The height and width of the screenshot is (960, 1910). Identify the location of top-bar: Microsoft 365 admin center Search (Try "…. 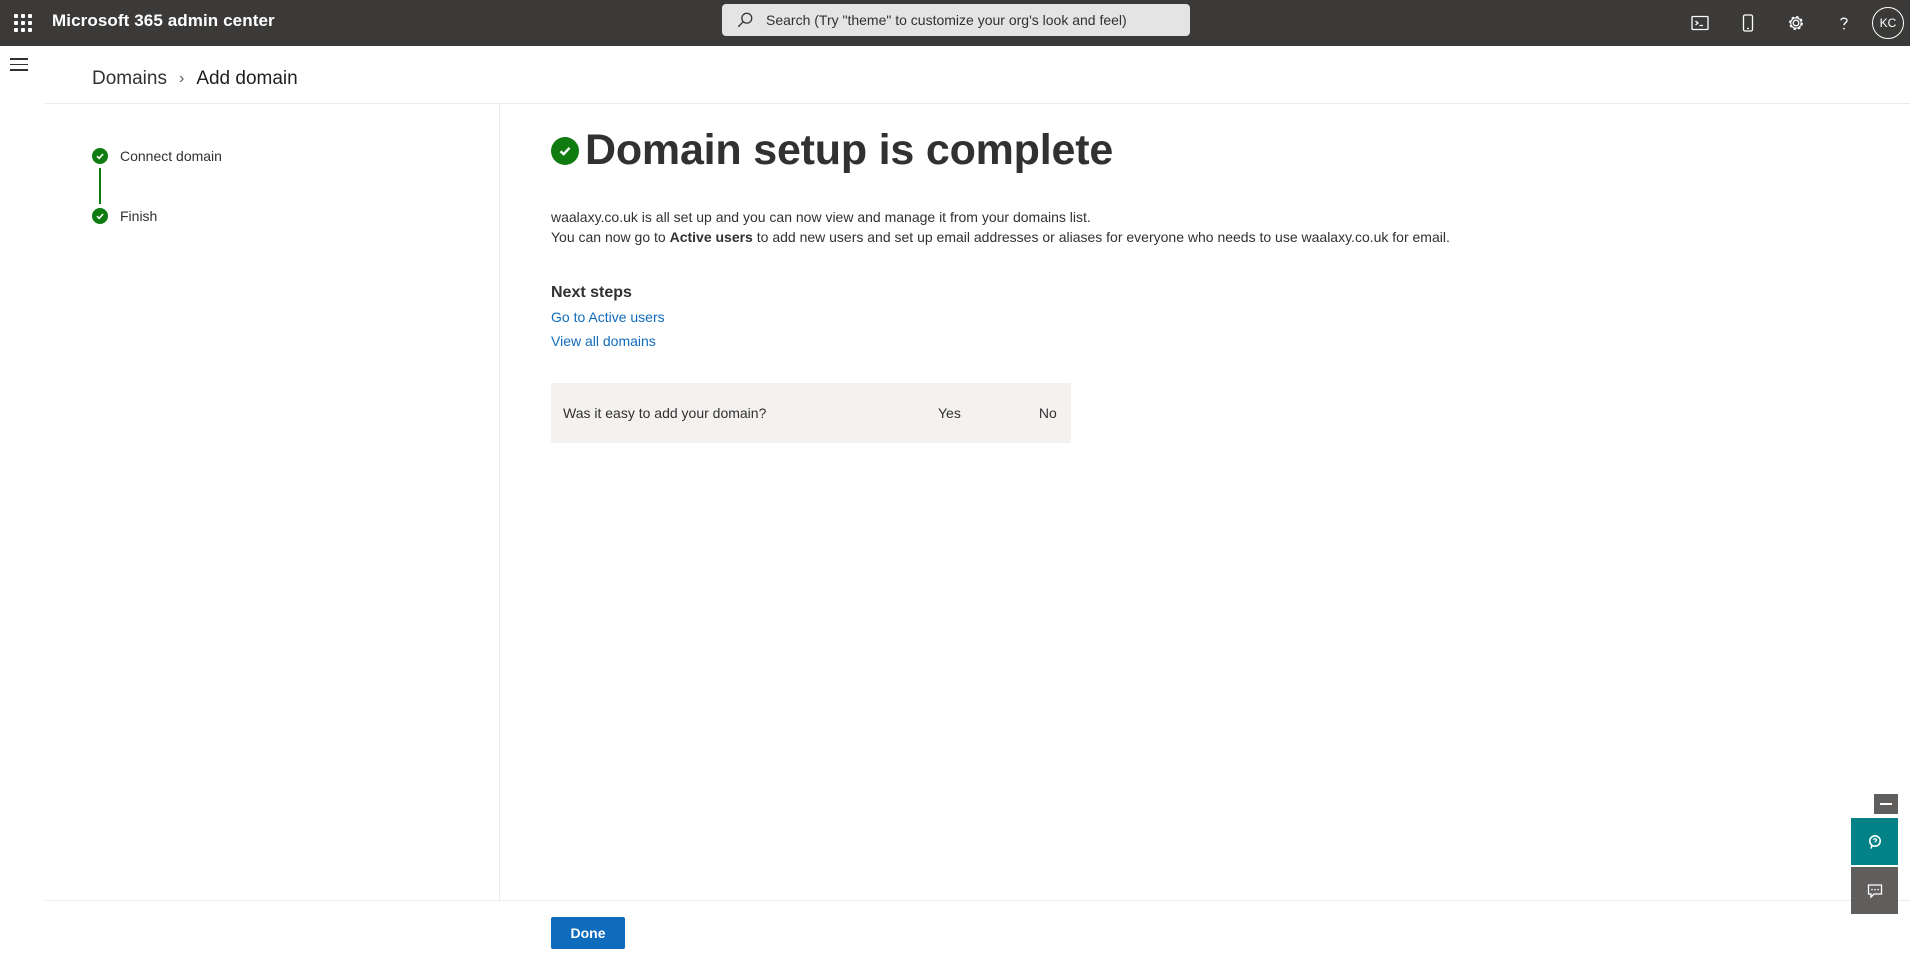
(955, 23).